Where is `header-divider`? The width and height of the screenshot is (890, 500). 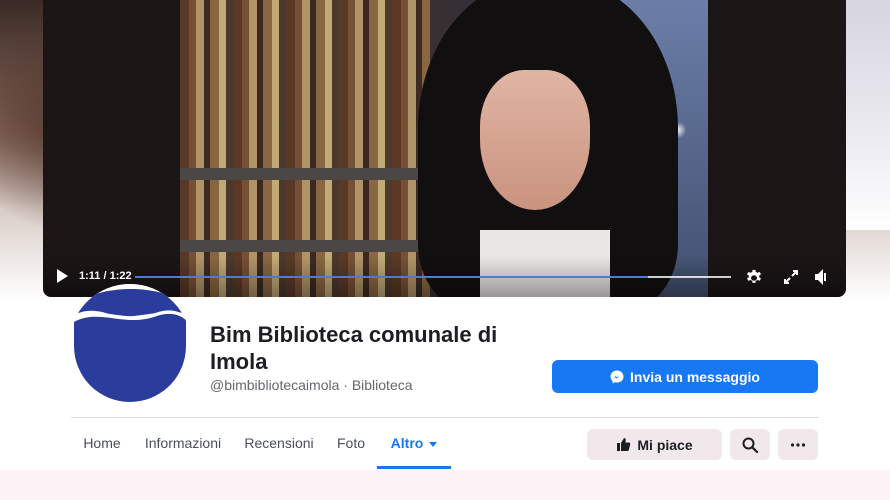
header-divider is located at coordinates (445, 417).